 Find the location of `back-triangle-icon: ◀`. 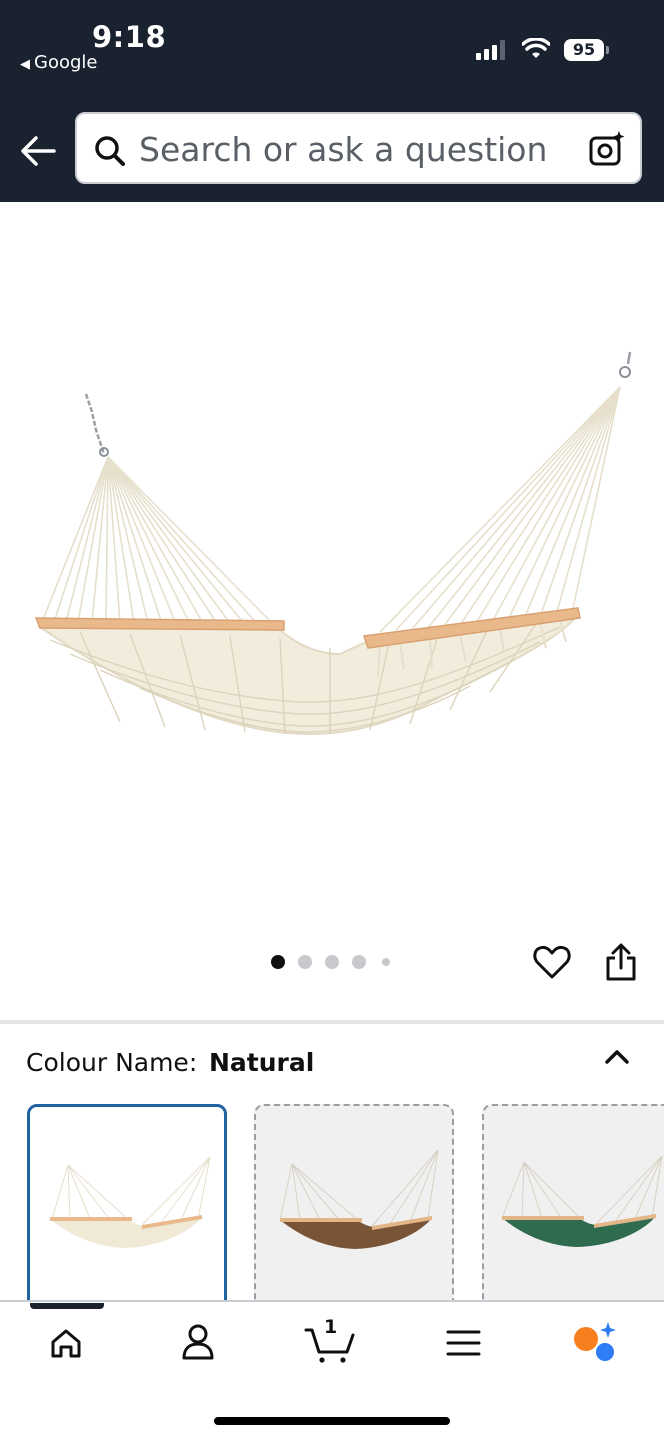

back-triangle-icon: ◀ is located at coordinates (25, 64).